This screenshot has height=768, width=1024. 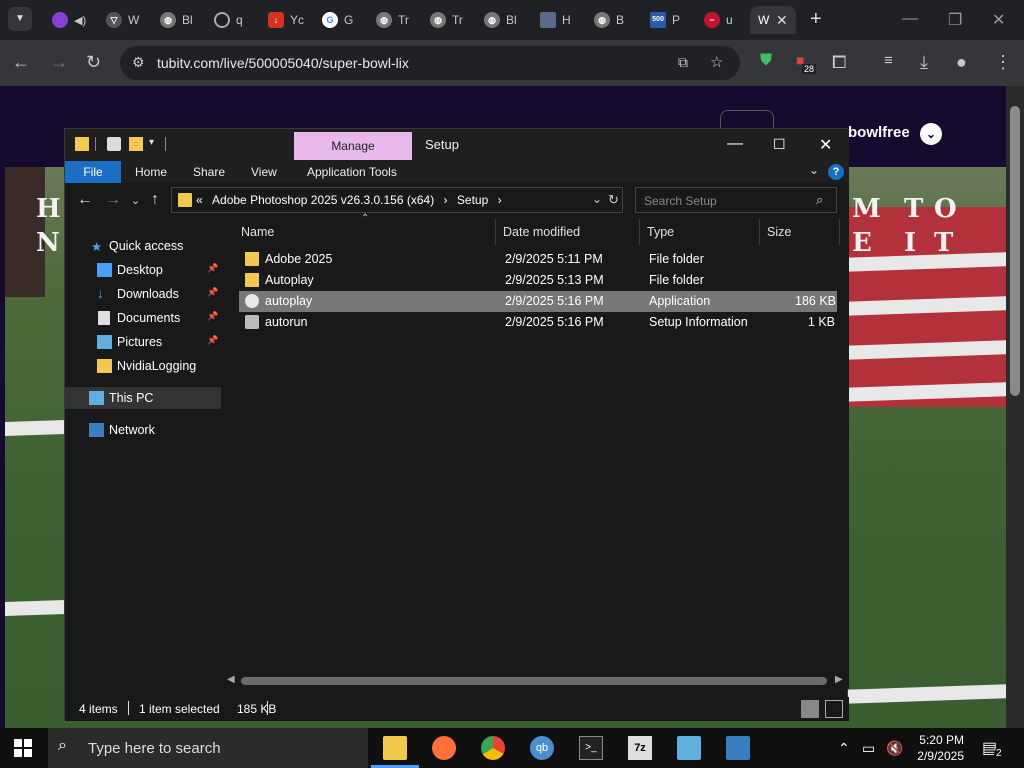 I want to click on properties-icon, so click(x=114, y=144).